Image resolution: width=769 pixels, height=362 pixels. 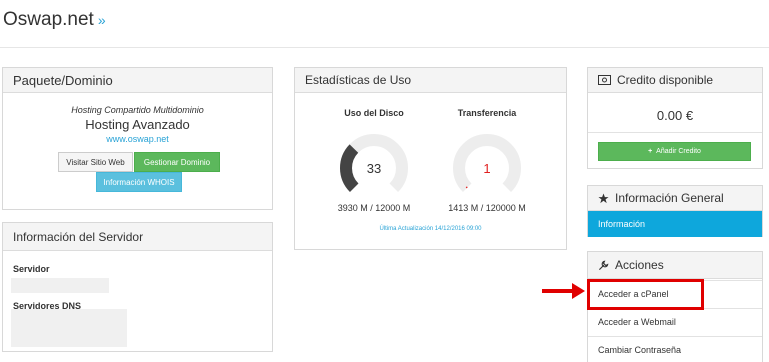 What do you see at coordinates (374, 168) in the screenshot?
I see `disk-gauge-value: 33` at bounding box center [374, 168].